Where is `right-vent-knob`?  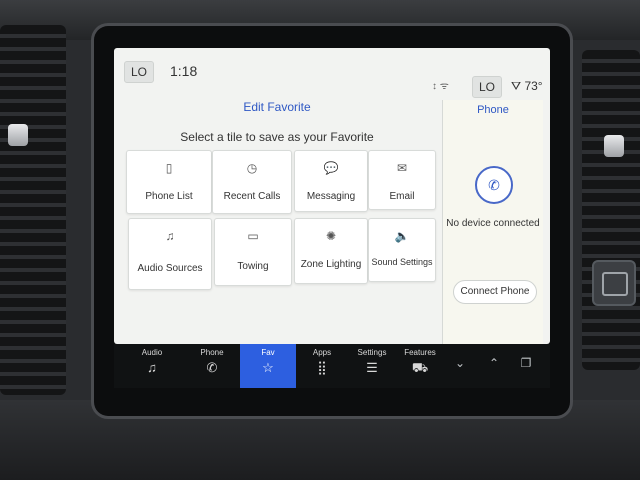 right-vent-knob is located at coordinates (614, 146).